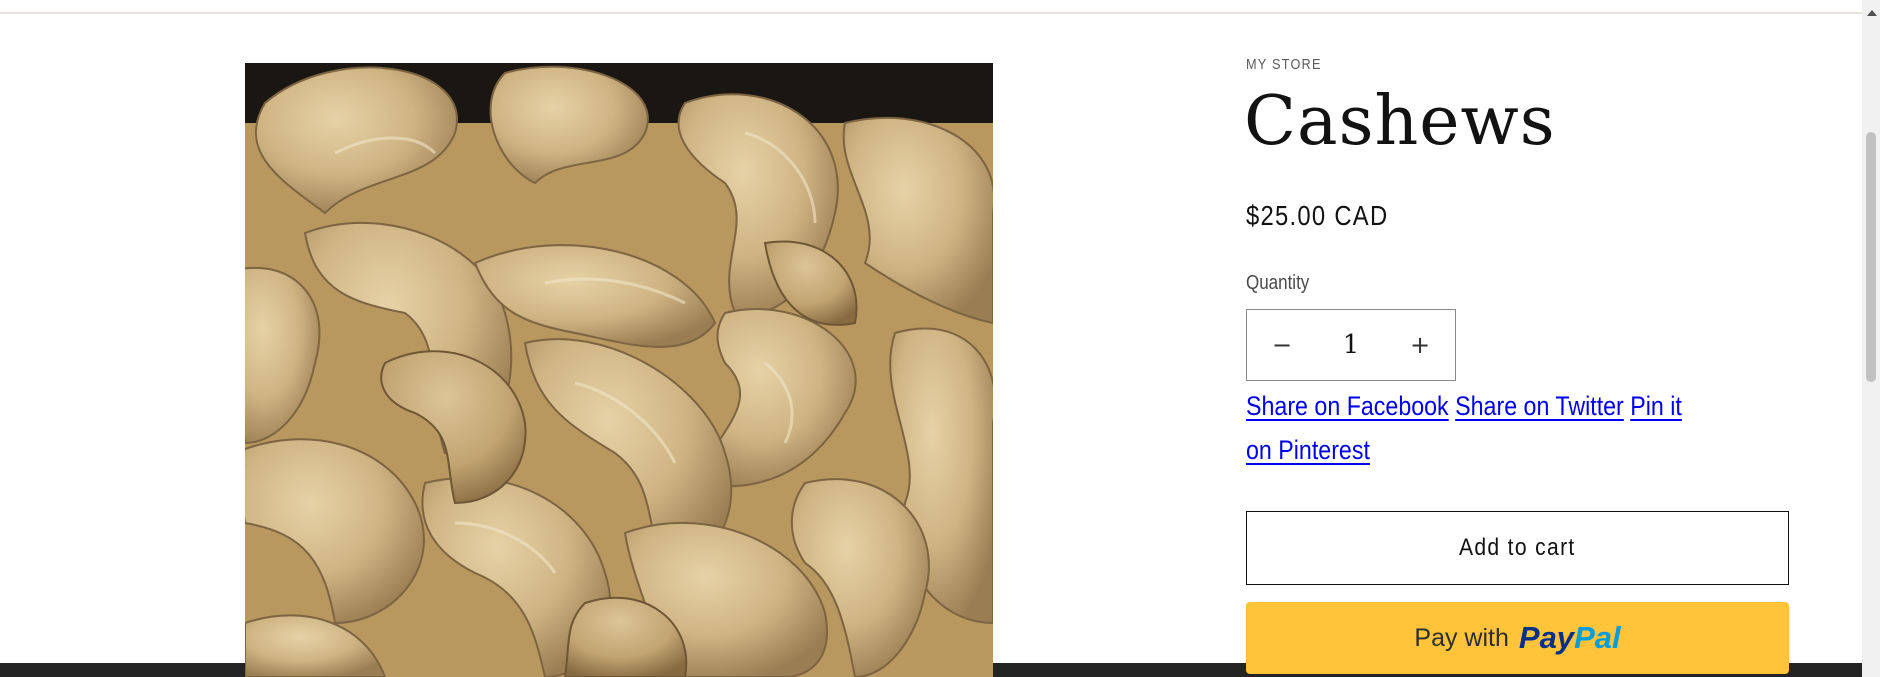 This screenshot has width=1880, height=677. Describe the element at coordinates (1284, 64) in the screenshot. I see `product-vendor: MY STORE` at that location.